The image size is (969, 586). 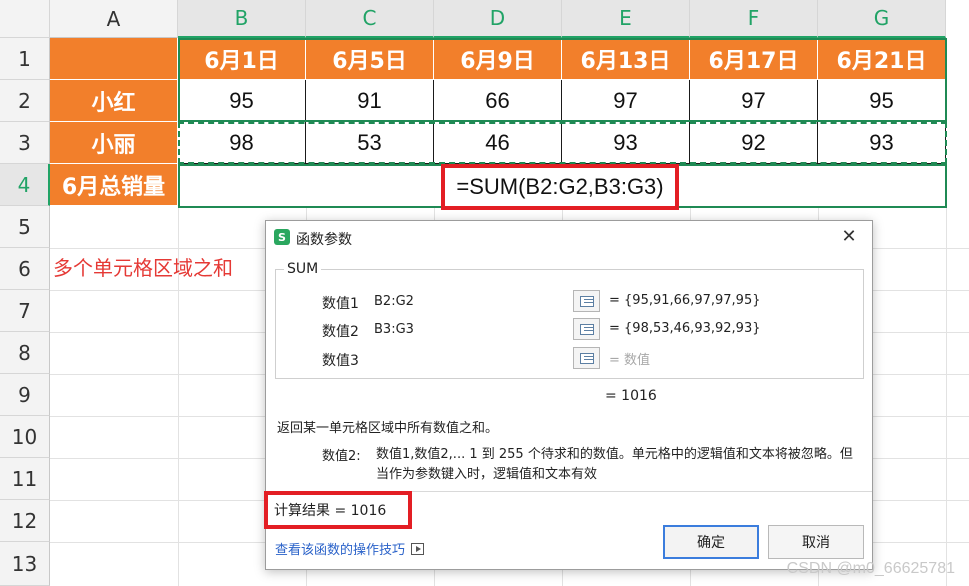 What do you see at coordinates (630, 360) in the screenshot?
I see `arg-3-result: = 数值` at bounding box center [630, 360].